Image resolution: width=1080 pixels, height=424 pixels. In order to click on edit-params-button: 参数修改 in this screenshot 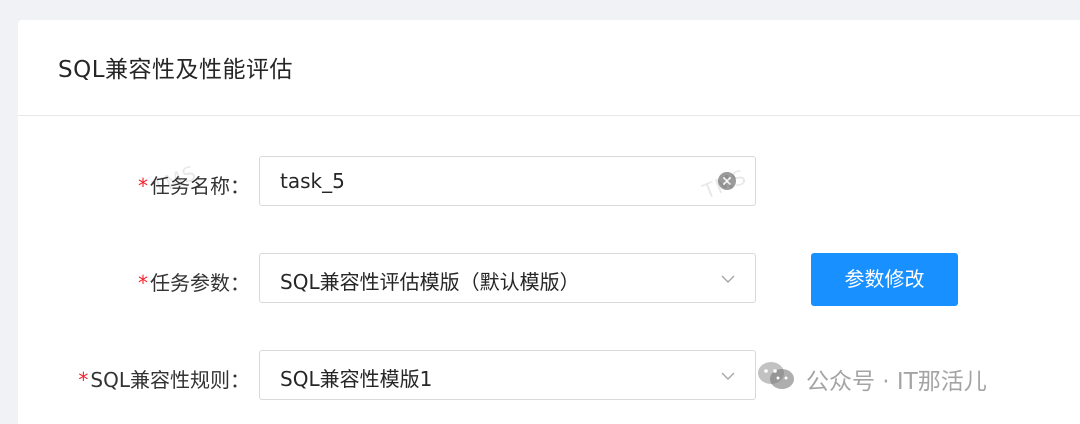, I will do `click(884, 279)`.